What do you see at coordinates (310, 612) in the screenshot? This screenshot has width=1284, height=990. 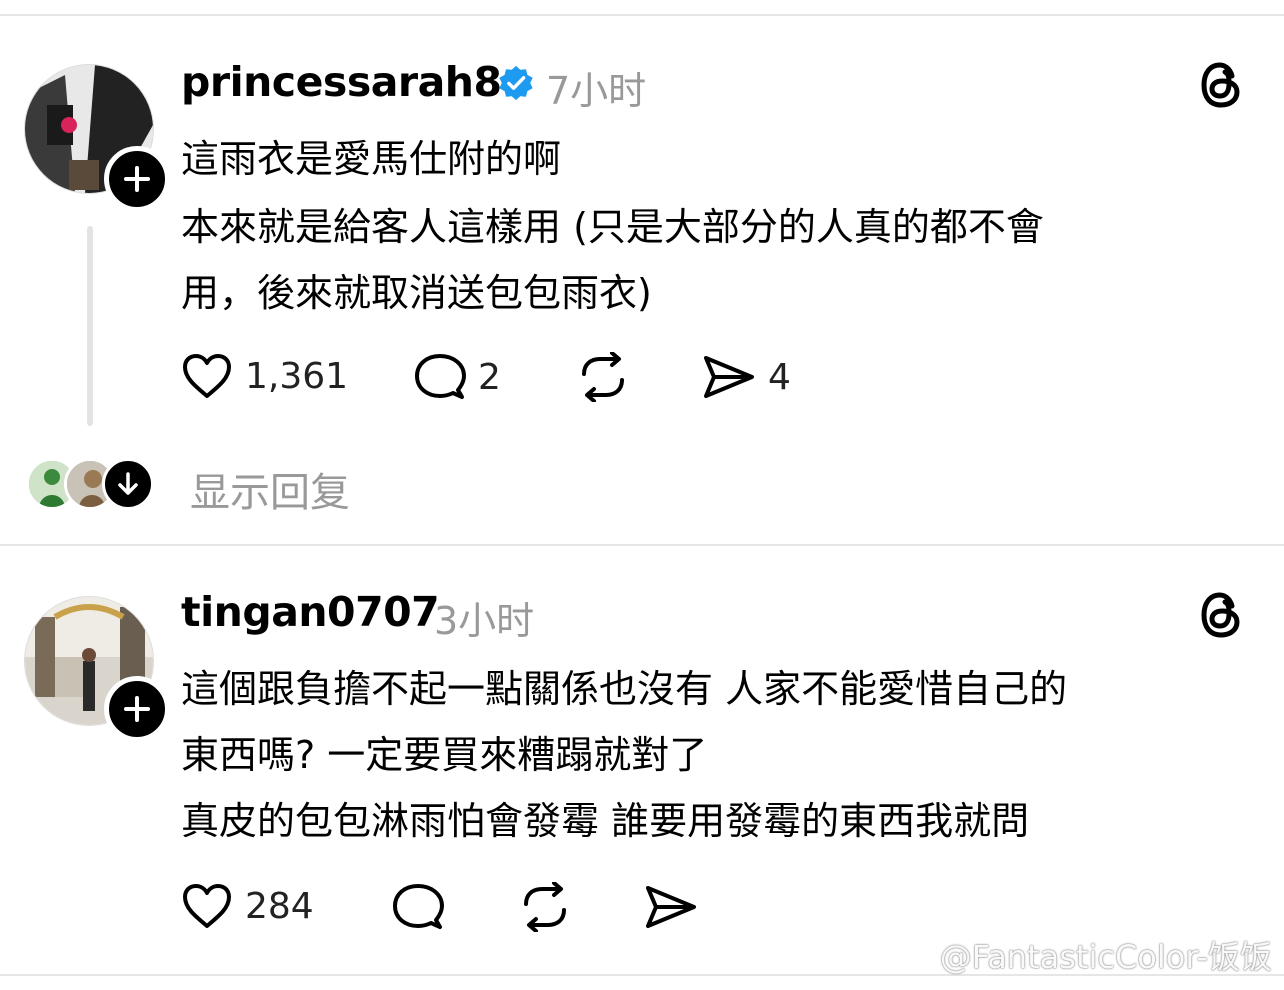 I see `username: tingan0707` at bounding box center [310, 612].